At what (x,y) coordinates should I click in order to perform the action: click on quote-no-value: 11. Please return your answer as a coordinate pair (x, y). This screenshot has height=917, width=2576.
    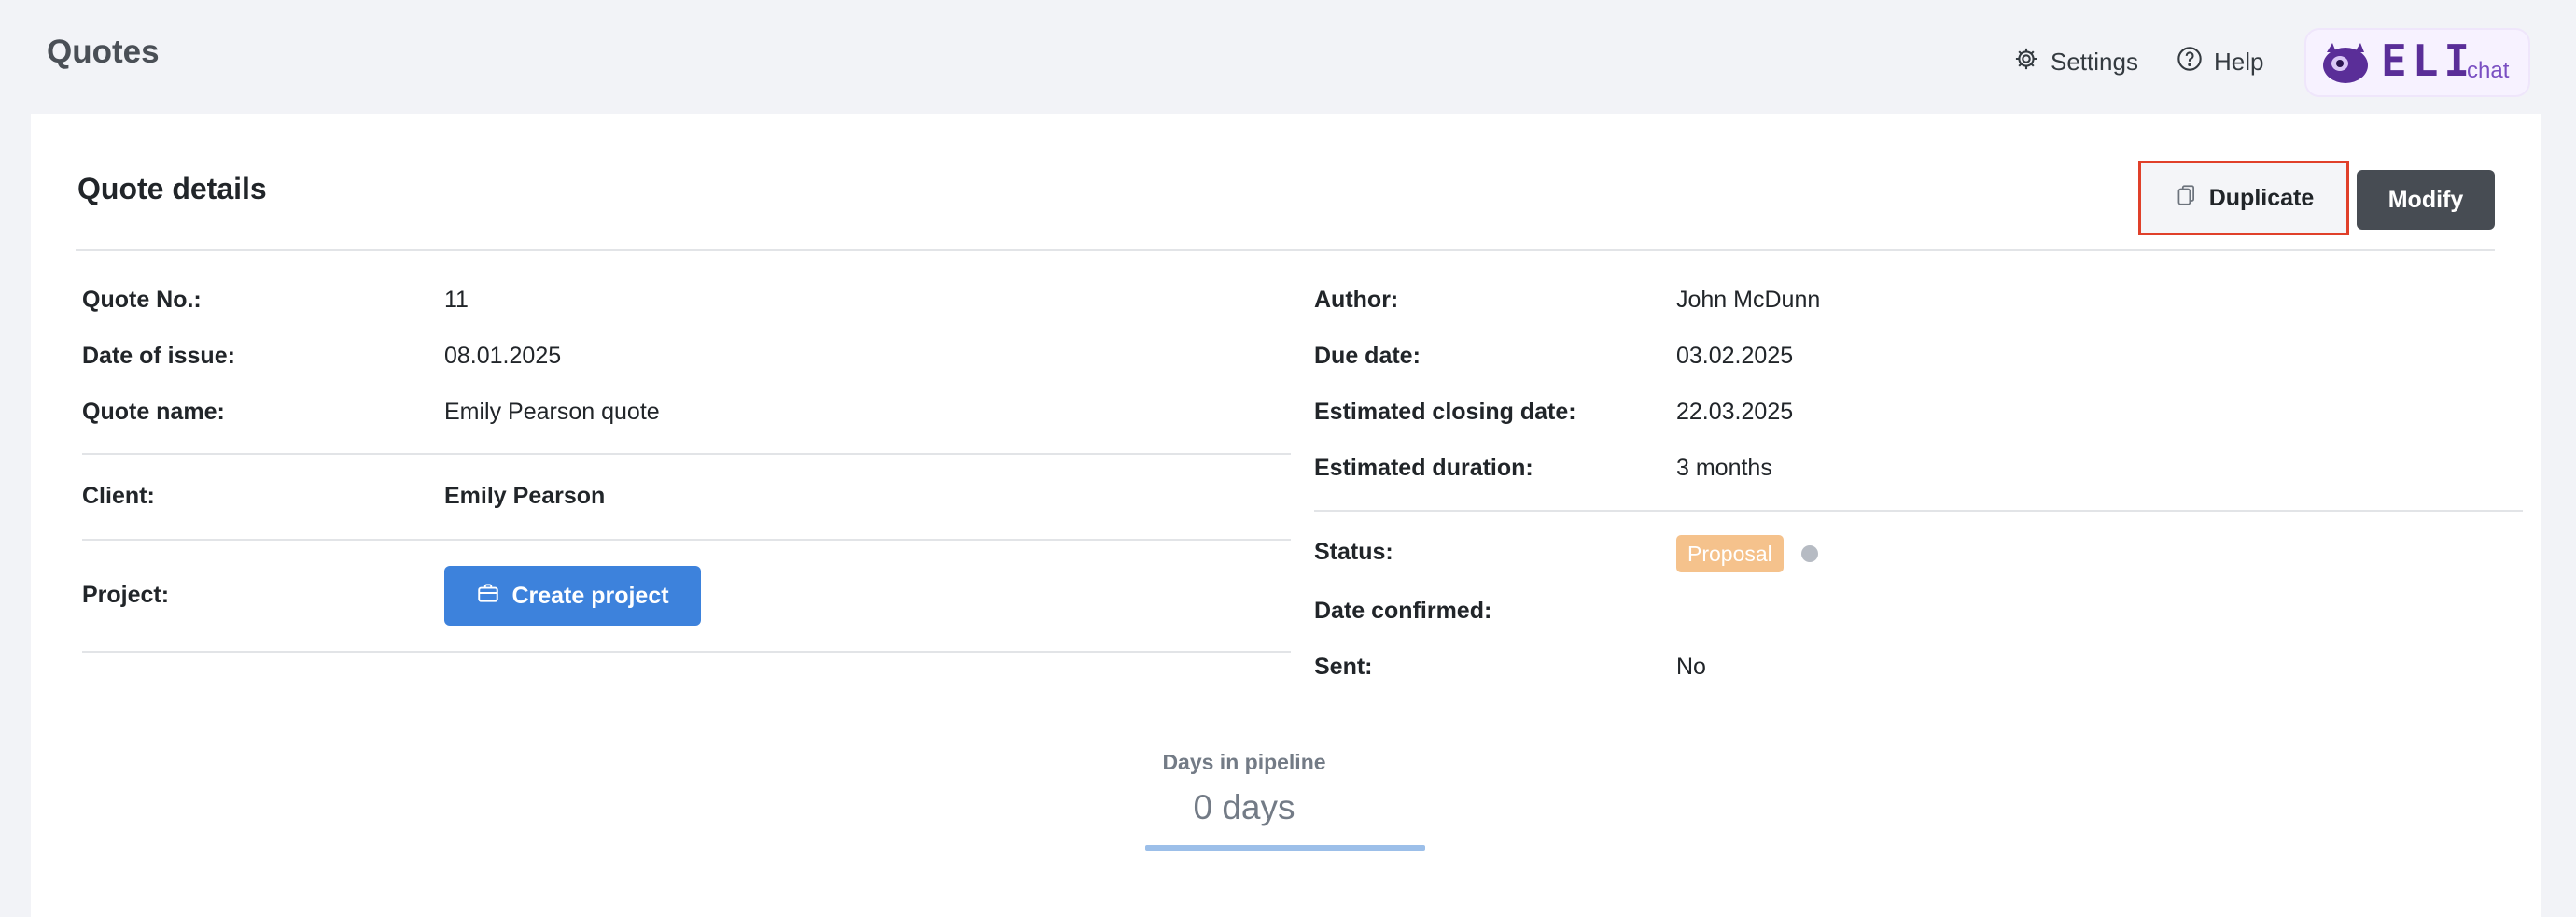
    Looking at the image, I should click on (456, 300).